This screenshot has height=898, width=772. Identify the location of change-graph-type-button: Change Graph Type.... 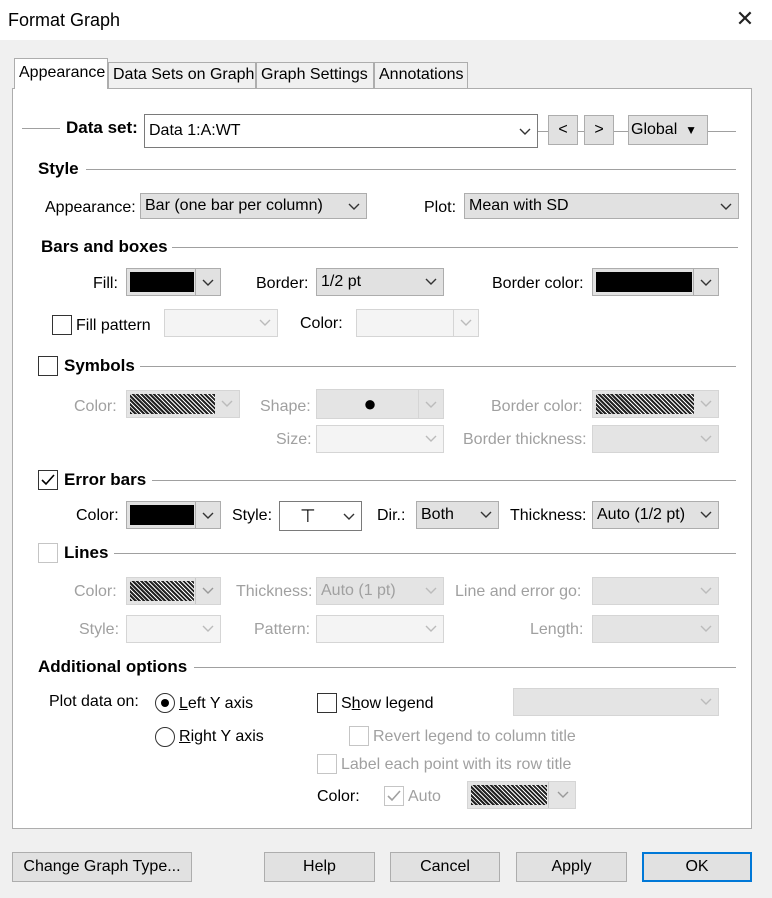
(102, 867).